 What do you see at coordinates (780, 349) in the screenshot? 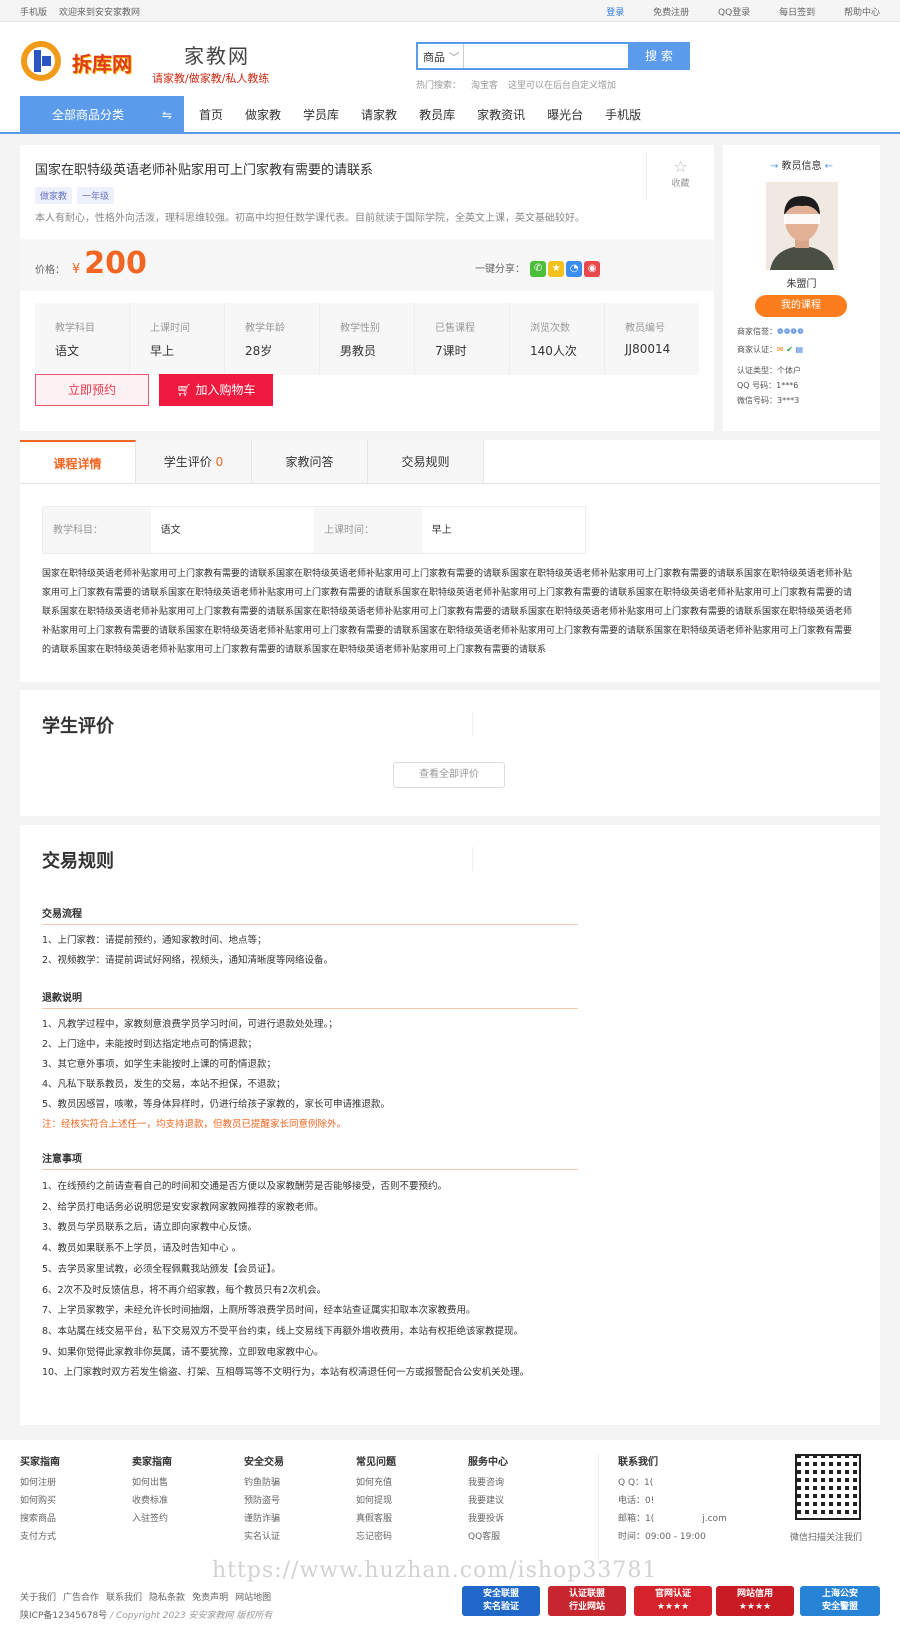
I see `email-cert-icon: ✉` at bounding box center [780, 349].